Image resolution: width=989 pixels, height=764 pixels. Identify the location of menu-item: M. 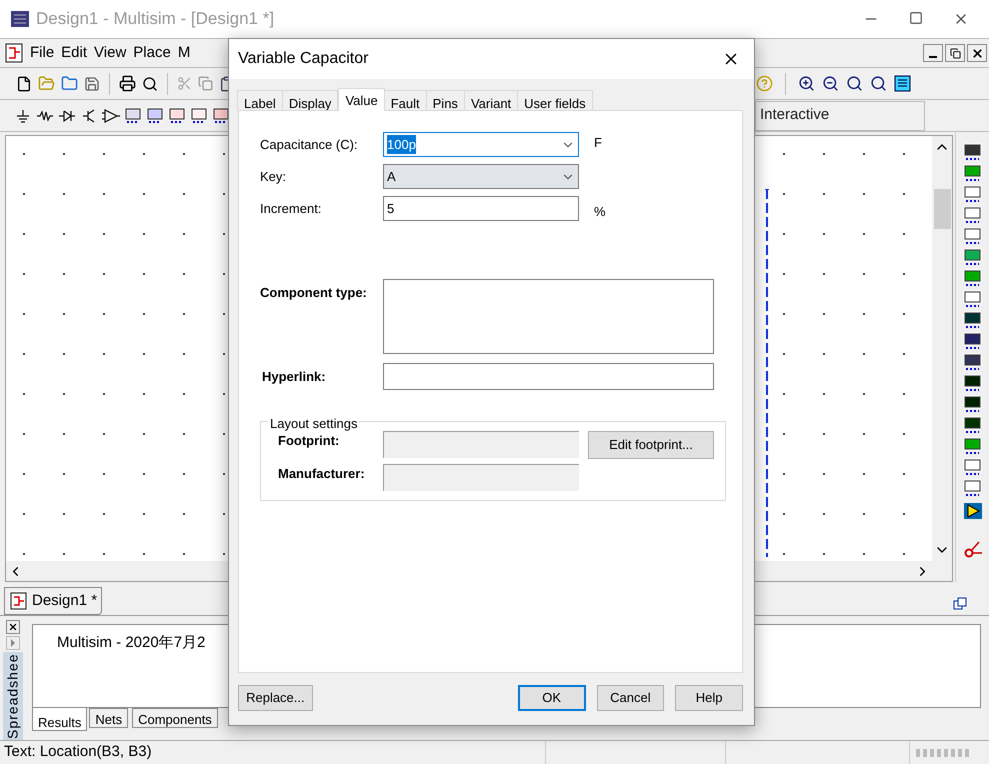
(184, 53).